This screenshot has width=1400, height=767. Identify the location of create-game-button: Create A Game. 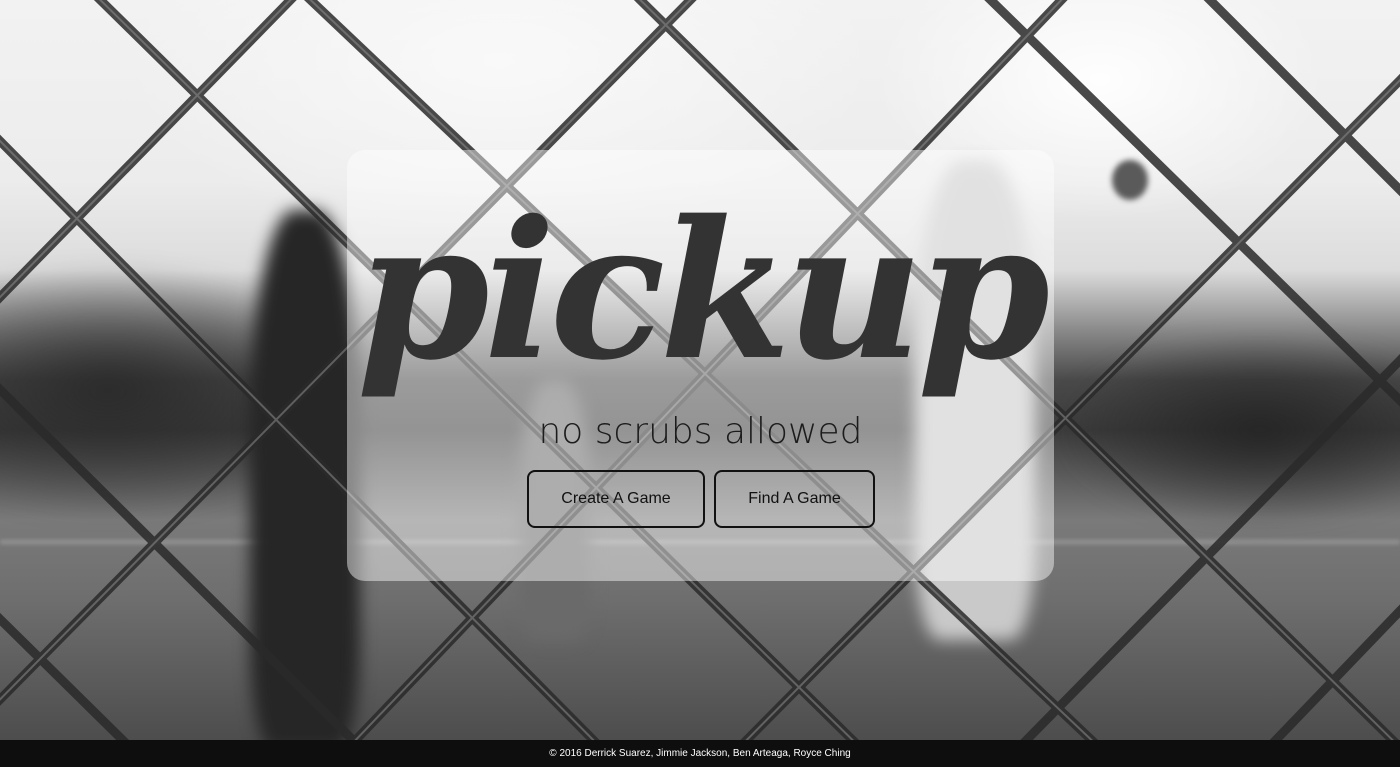
(616, 499).